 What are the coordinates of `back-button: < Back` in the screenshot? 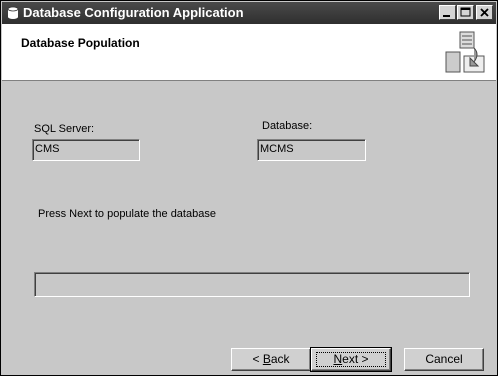 It's located at (271, 359).